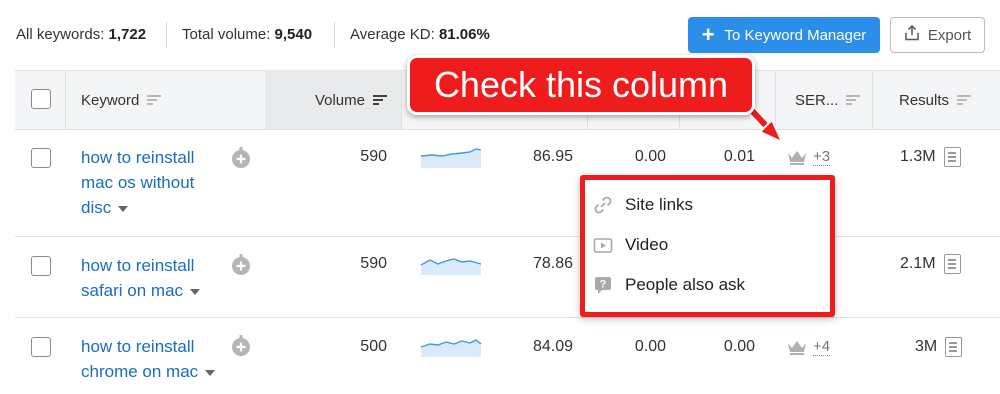 The image size is (1000, 394). I want to click on results-value: 2.1M, so click(918, 263).